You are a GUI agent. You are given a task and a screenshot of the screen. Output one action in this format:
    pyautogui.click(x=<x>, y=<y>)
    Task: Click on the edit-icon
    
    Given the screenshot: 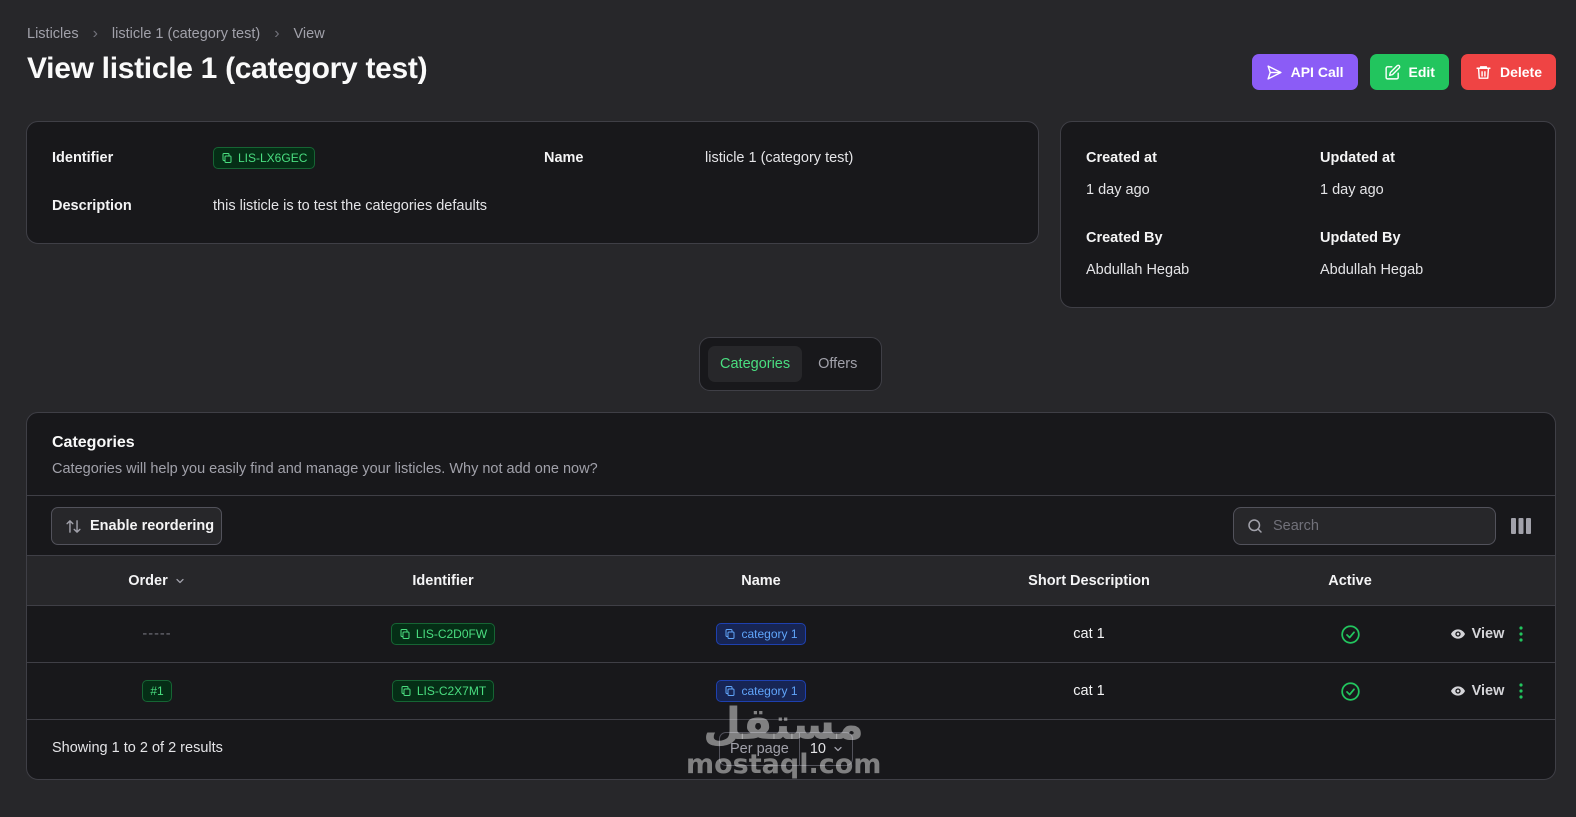 What is the action you would take?
    pyautogui.click(x=1392, y=72)
    